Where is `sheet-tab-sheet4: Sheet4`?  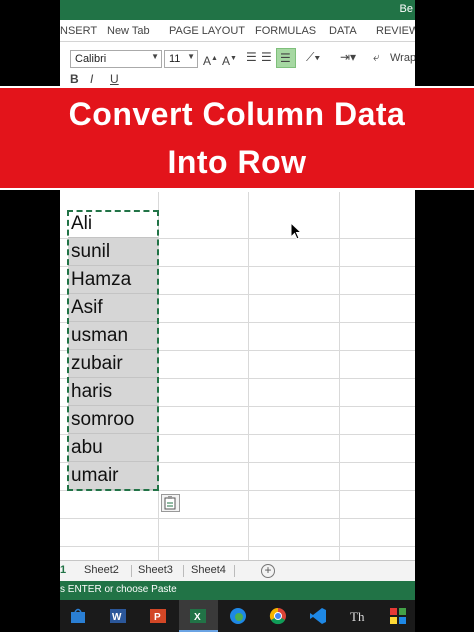
sheet-tab-sheet4: Sheet4 is located at coordinates (208, 570).